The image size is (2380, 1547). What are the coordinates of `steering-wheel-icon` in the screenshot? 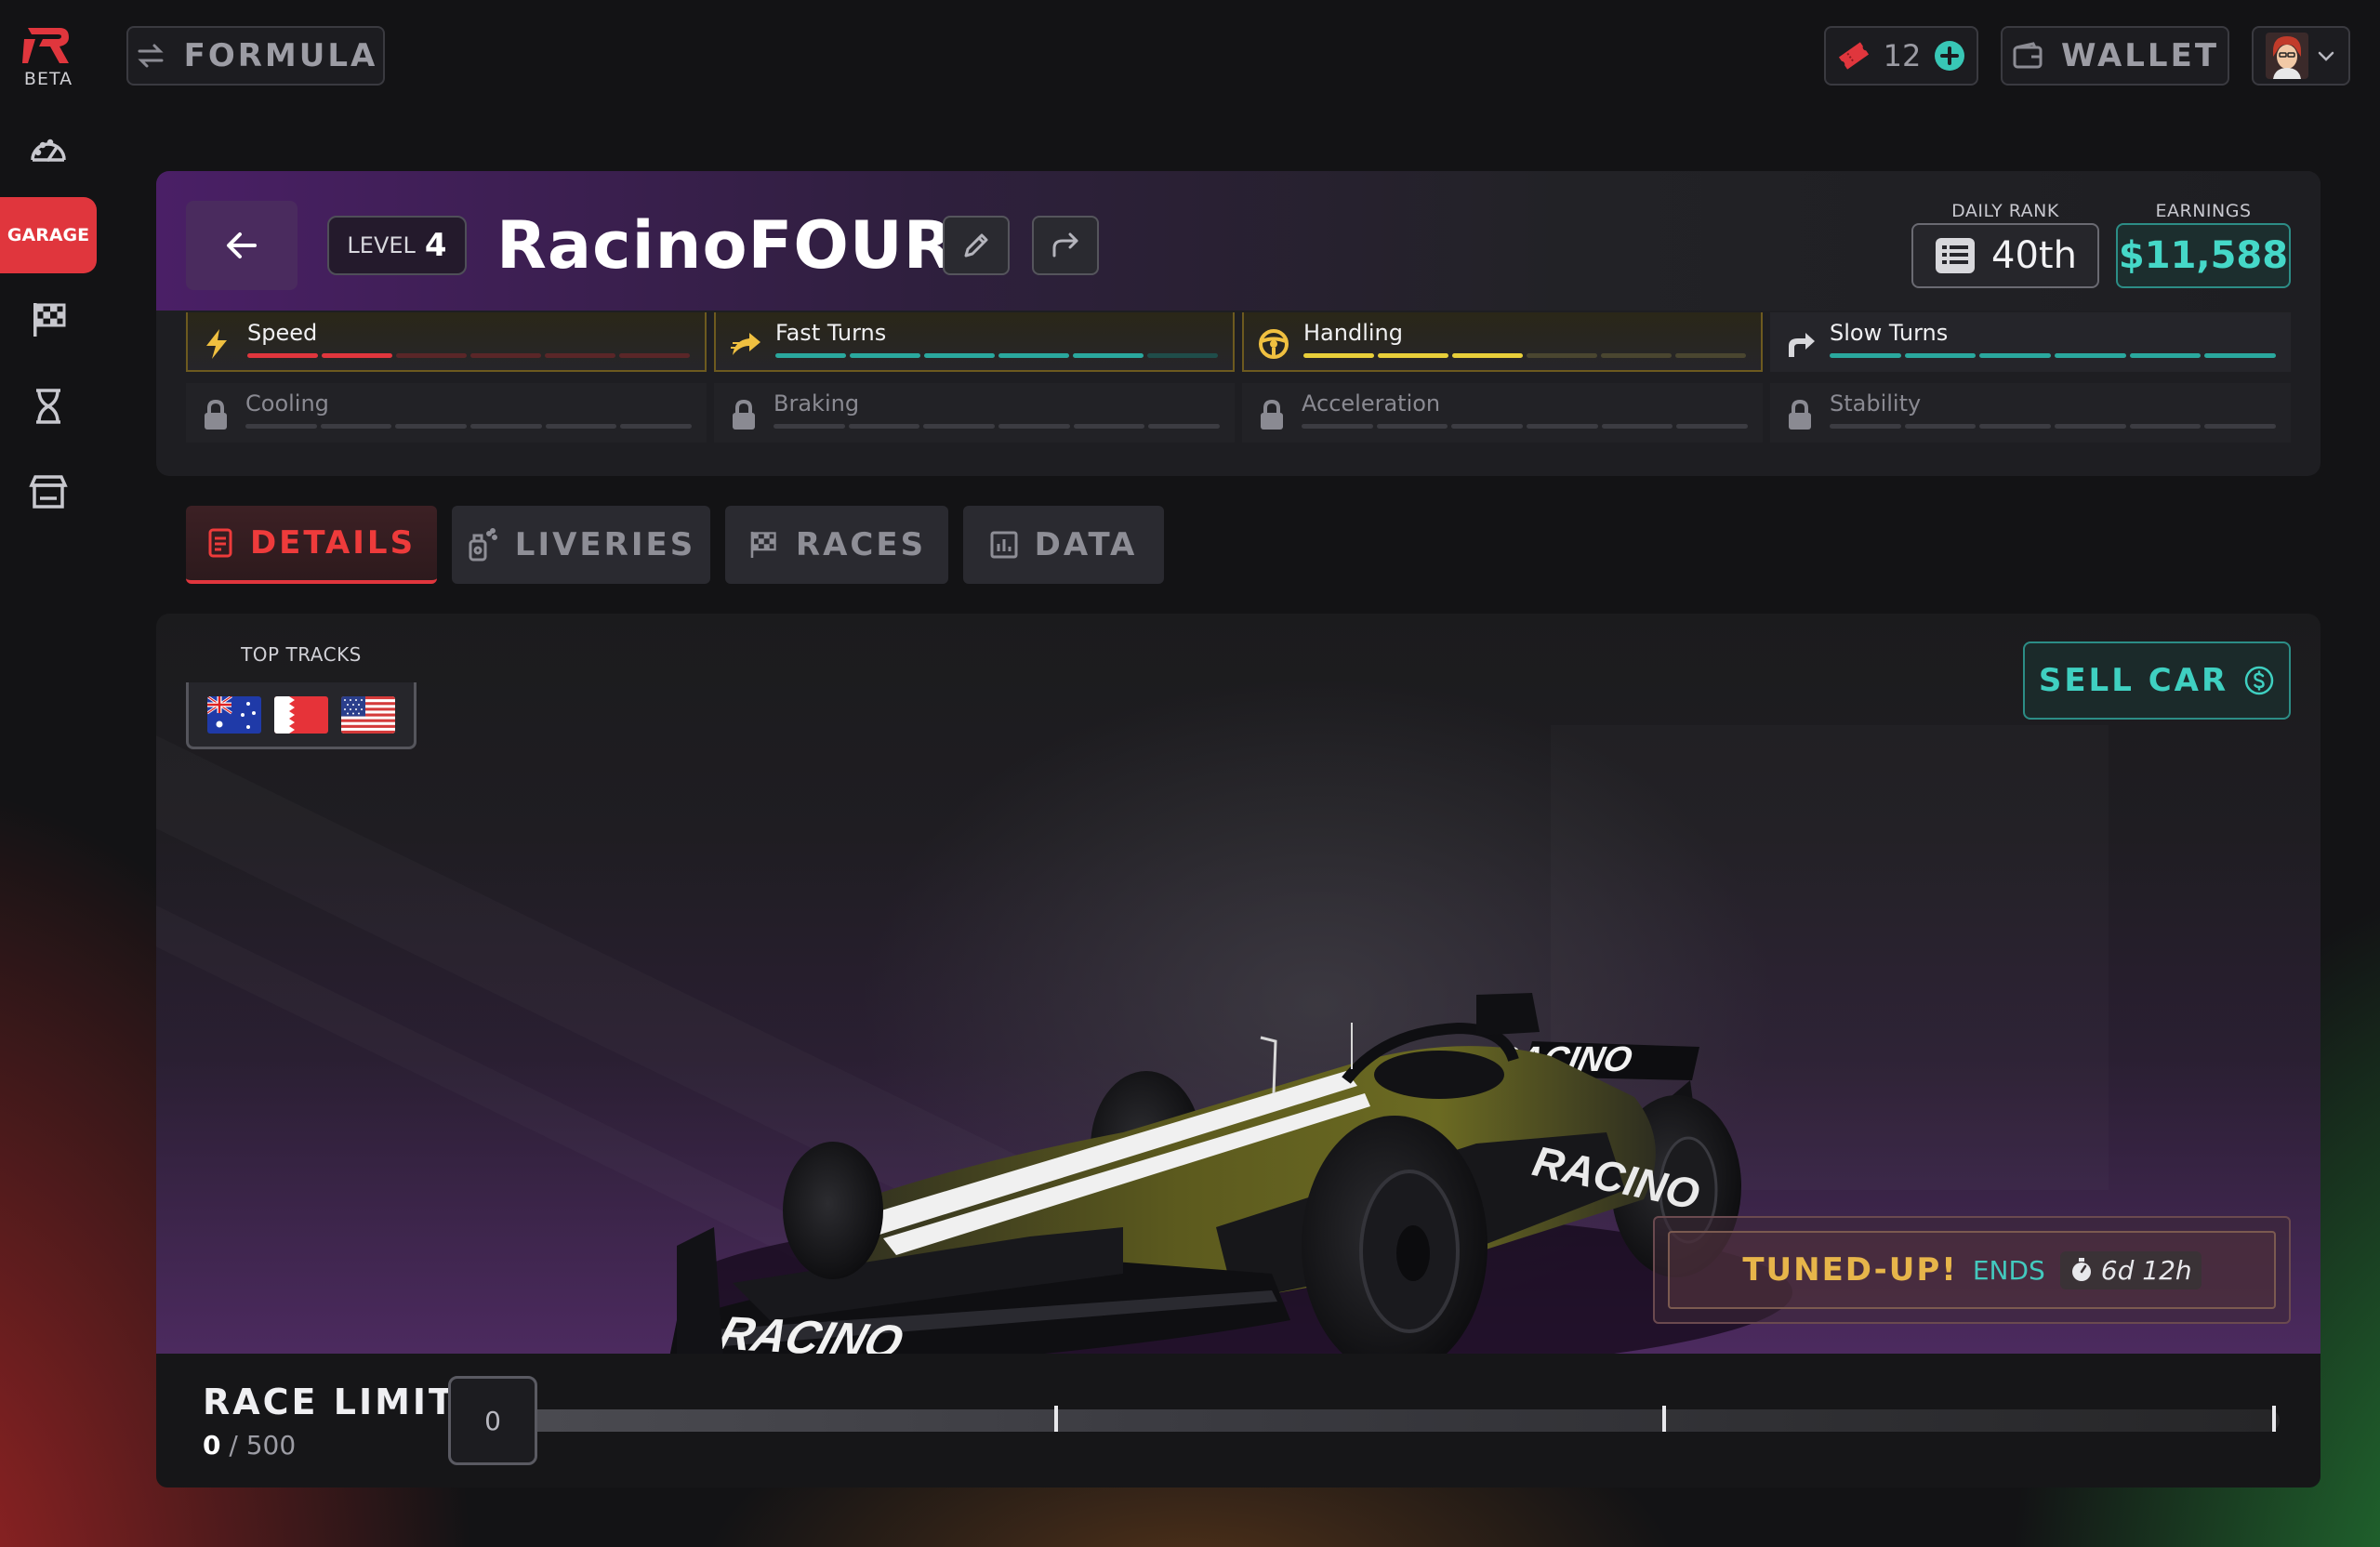 It's located at (1273, 344).